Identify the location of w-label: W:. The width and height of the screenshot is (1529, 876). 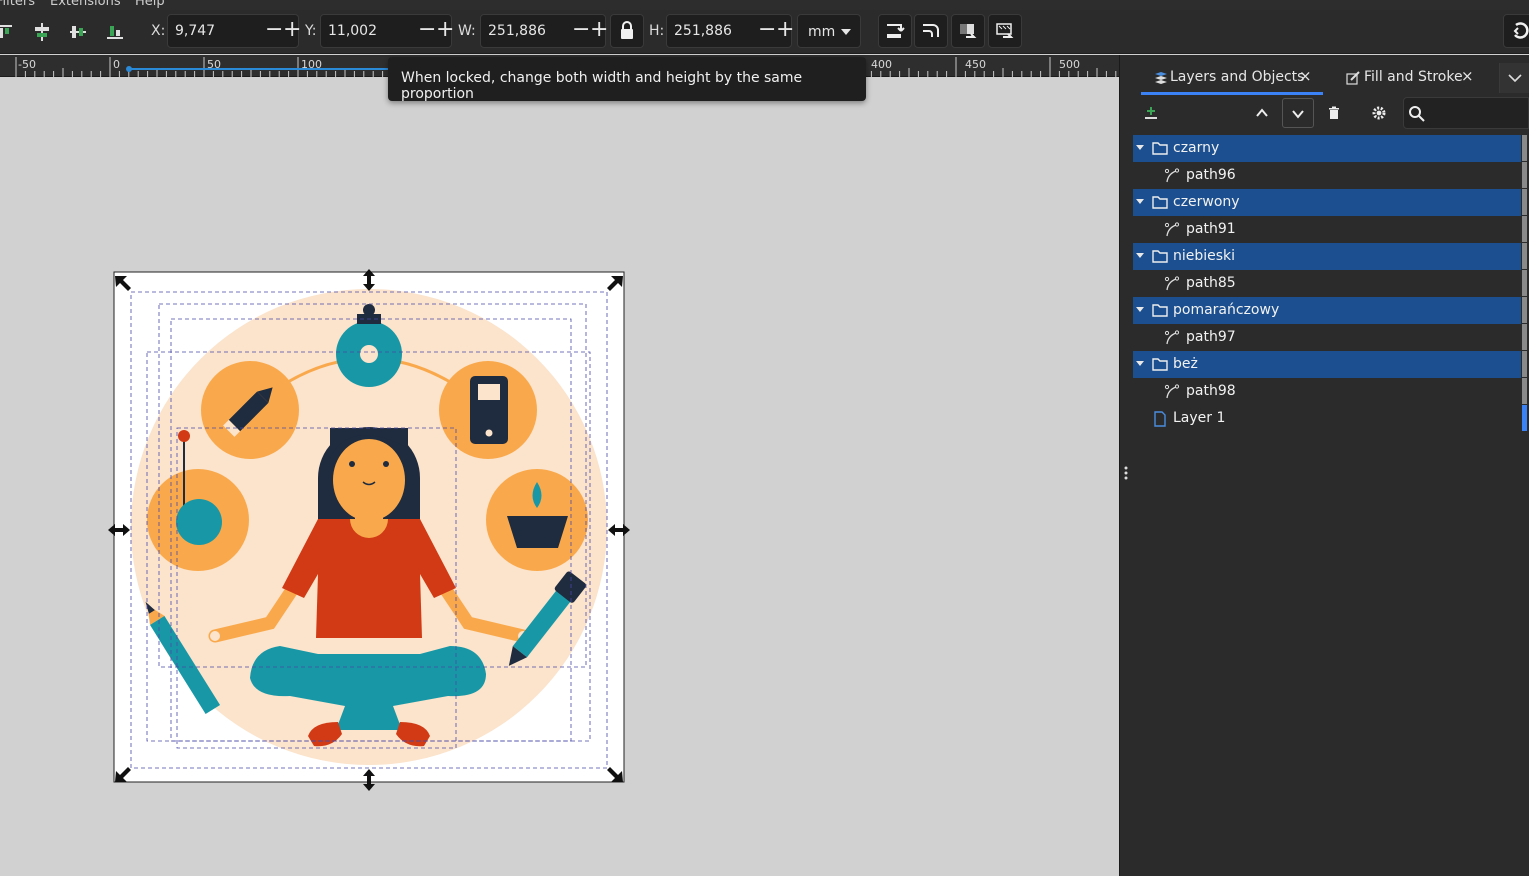
(467, 31).